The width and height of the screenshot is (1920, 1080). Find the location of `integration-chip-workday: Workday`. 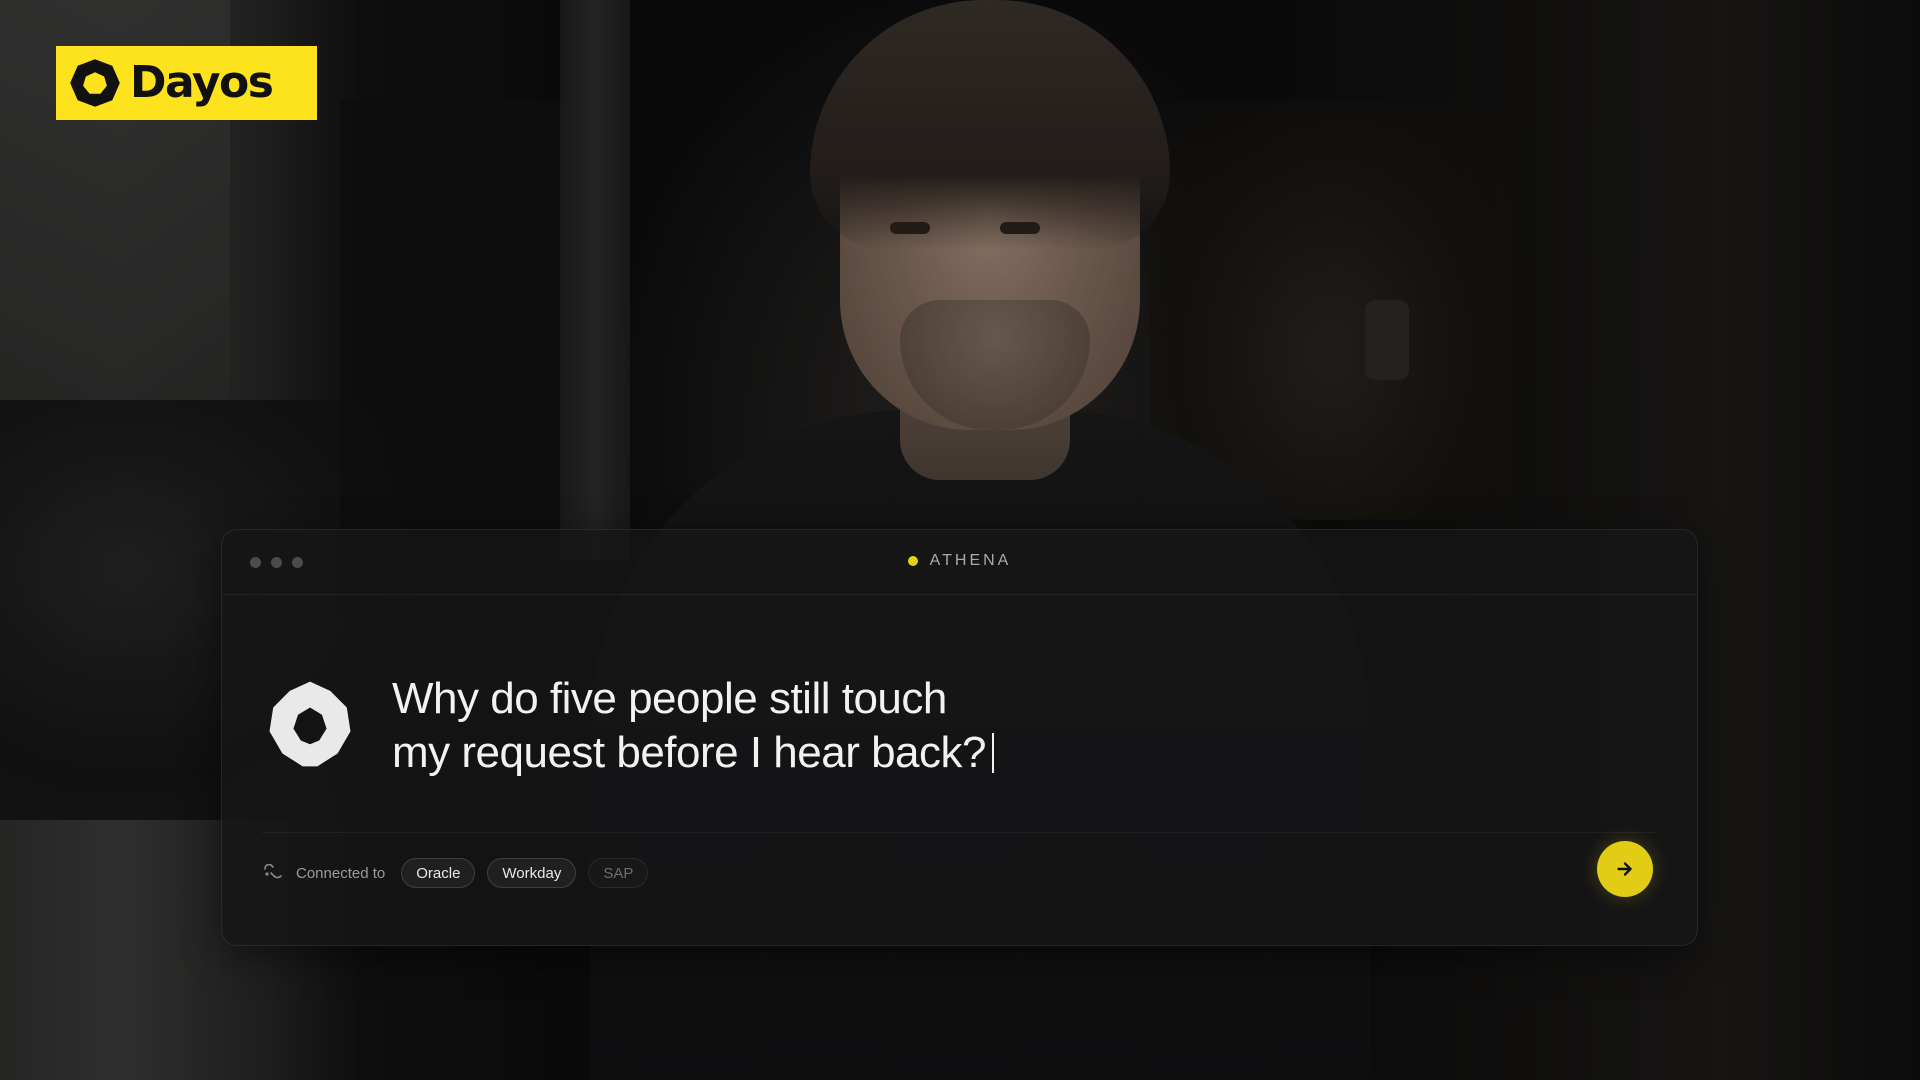

integration-chip-workday: Workday is located at coordinates (532, 873).